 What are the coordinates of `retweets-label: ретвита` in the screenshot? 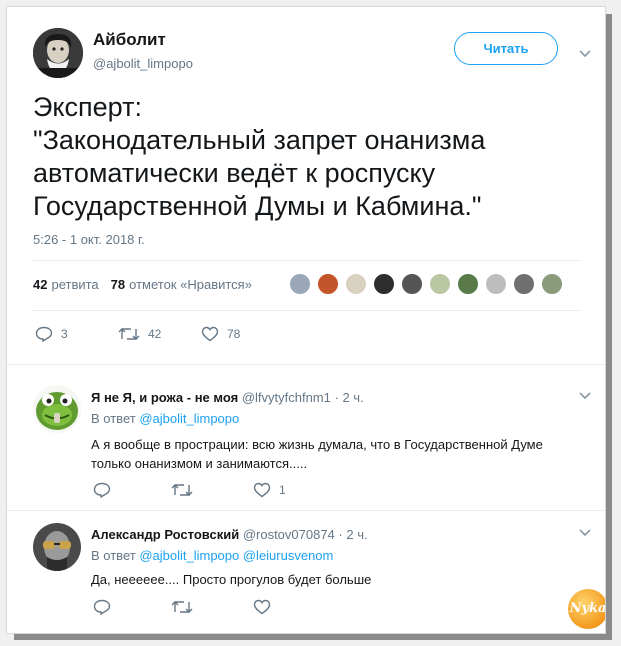 It's located at (74, 284).